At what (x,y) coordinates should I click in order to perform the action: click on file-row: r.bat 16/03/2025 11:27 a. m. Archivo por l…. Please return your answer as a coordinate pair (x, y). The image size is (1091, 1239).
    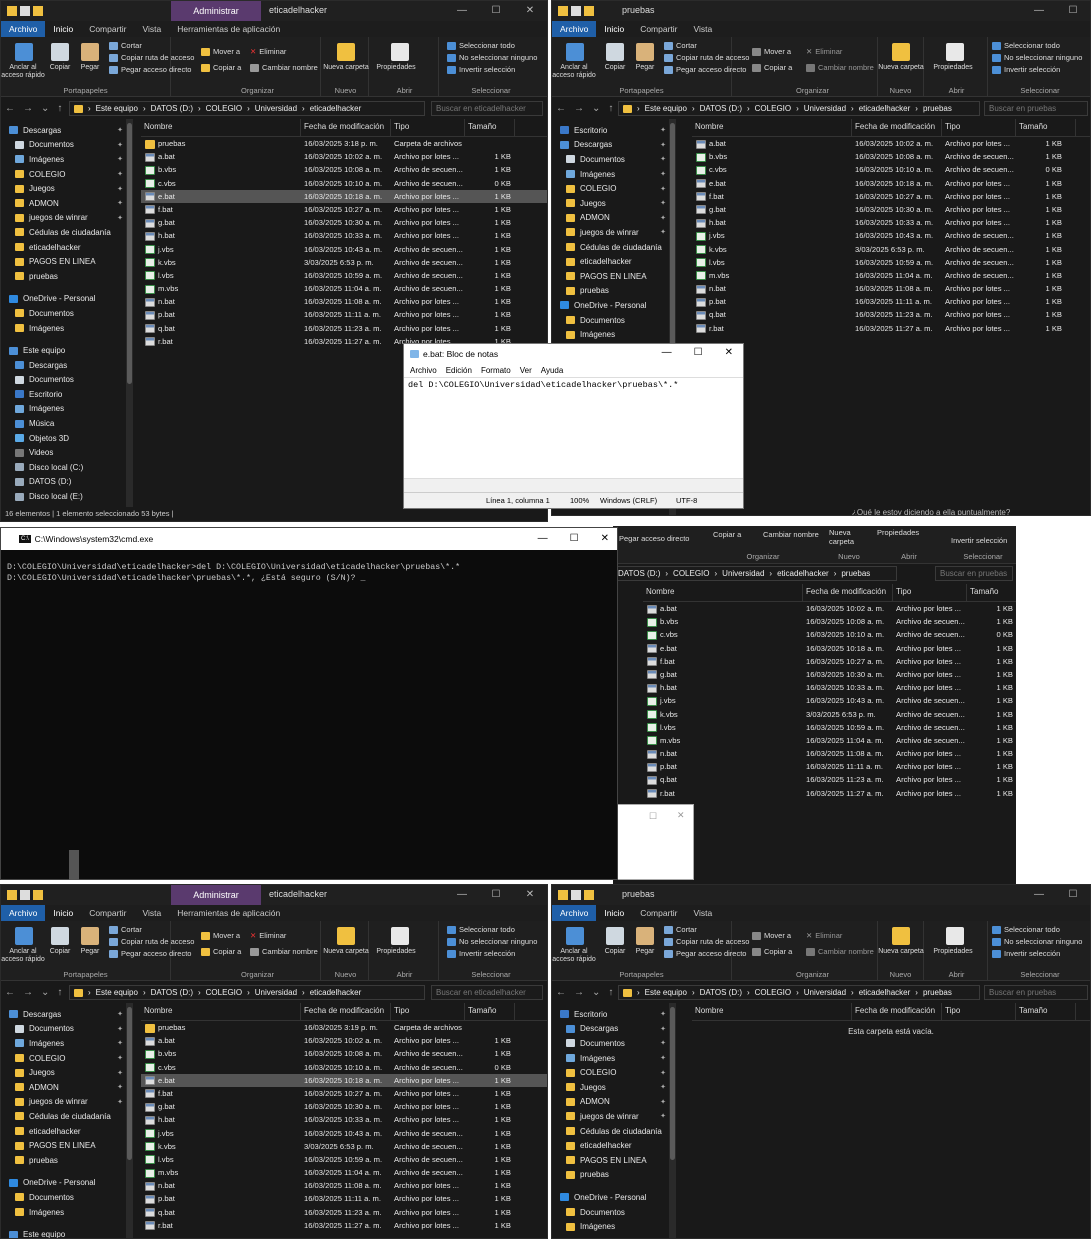
    Looking at the image, I should click on (829, 793).